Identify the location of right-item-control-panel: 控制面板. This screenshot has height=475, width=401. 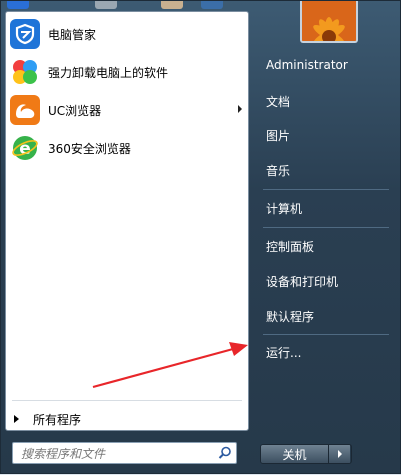
(325, 246).